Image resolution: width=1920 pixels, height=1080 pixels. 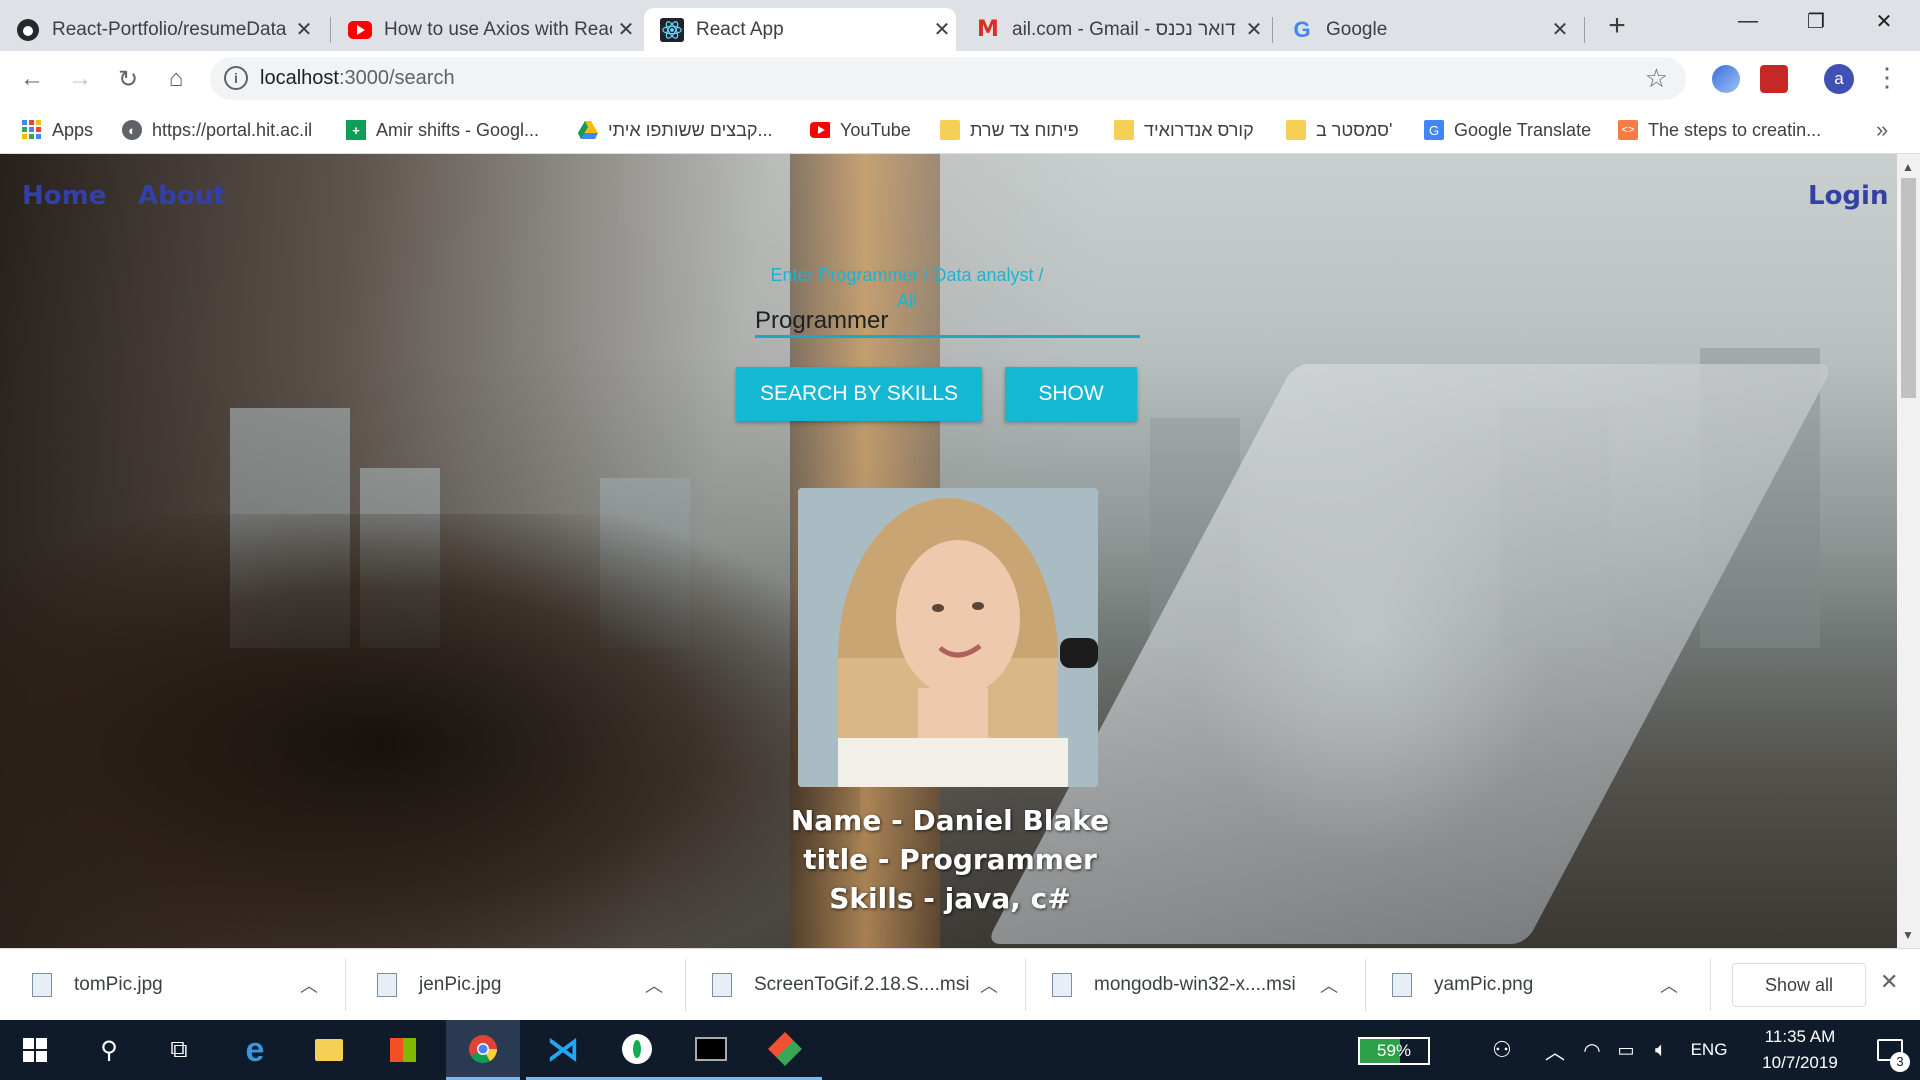 I want to click on volume-button: 🔈︎, so click(x=1661, y=1050).